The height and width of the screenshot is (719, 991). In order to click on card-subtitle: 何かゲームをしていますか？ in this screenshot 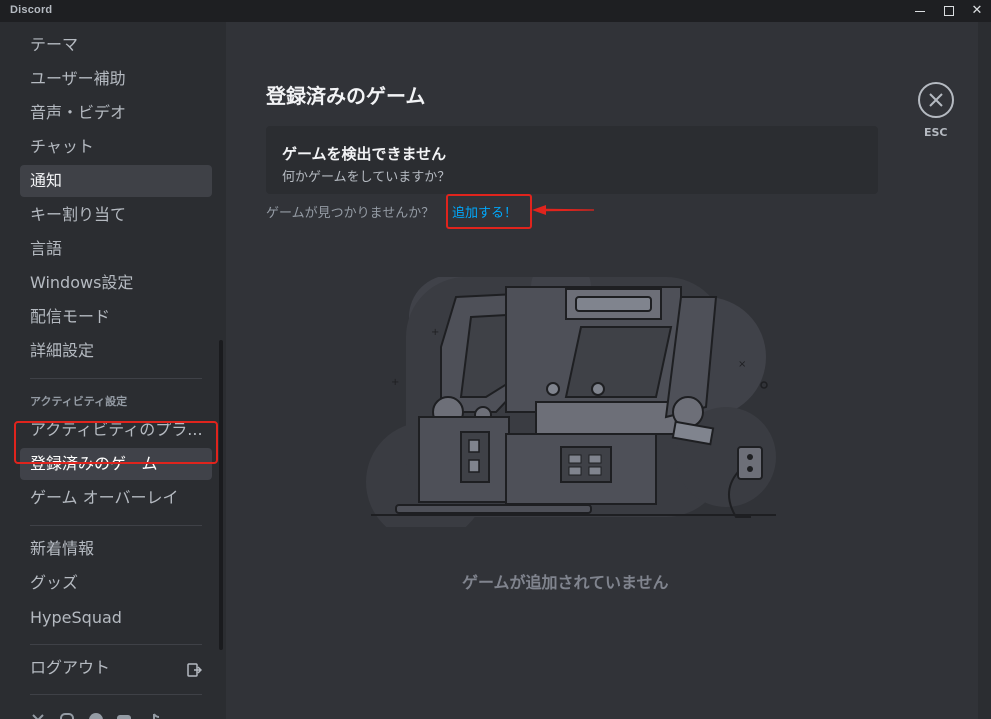, I will do `click(366, 177)`.